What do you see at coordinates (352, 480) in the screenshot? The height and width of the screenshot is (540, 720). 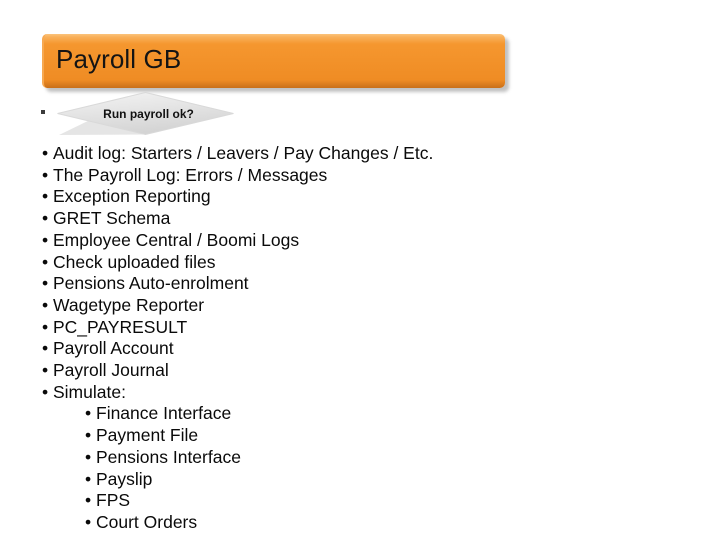 I see `bullet-item: • Payslip` at bounding box center [352, 480].